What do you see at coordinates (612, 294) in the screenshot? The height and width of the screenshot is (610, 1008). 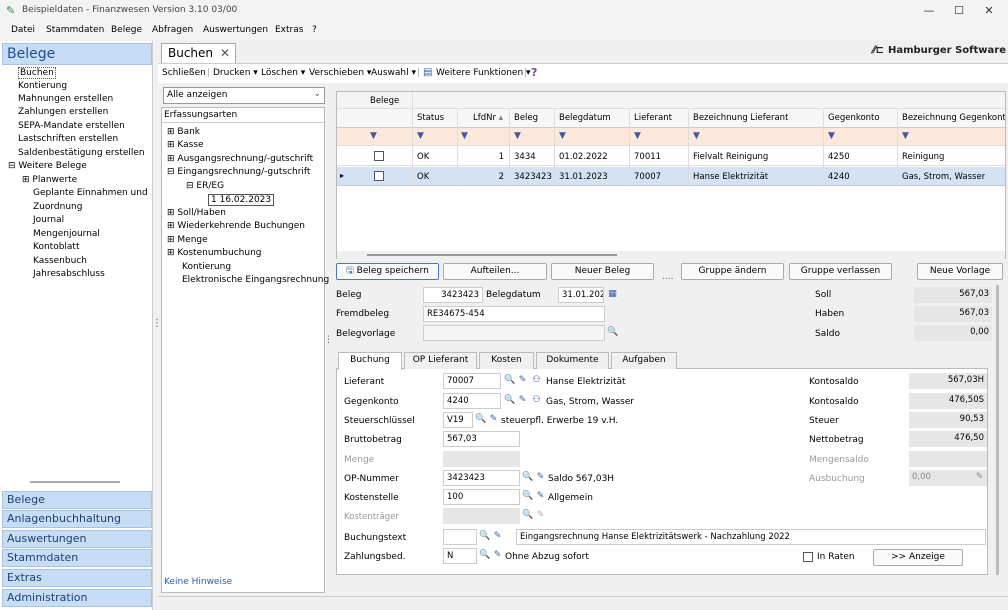 I see `calendar-icon: ▦` at bounding box center [612, 294].